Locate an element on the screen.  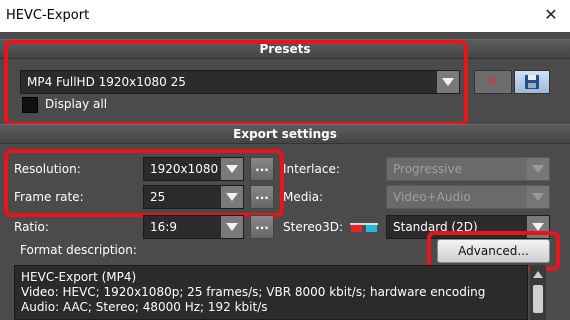
description-scrollbar is located at coordinates (538, 292).